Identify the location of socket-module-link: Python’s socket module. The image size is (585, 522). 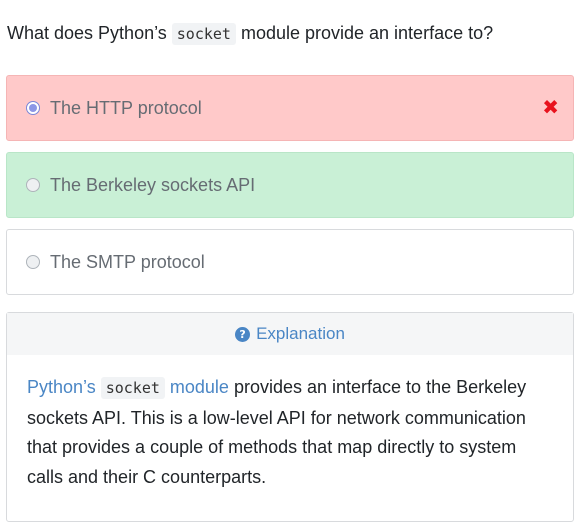
(128, 388).